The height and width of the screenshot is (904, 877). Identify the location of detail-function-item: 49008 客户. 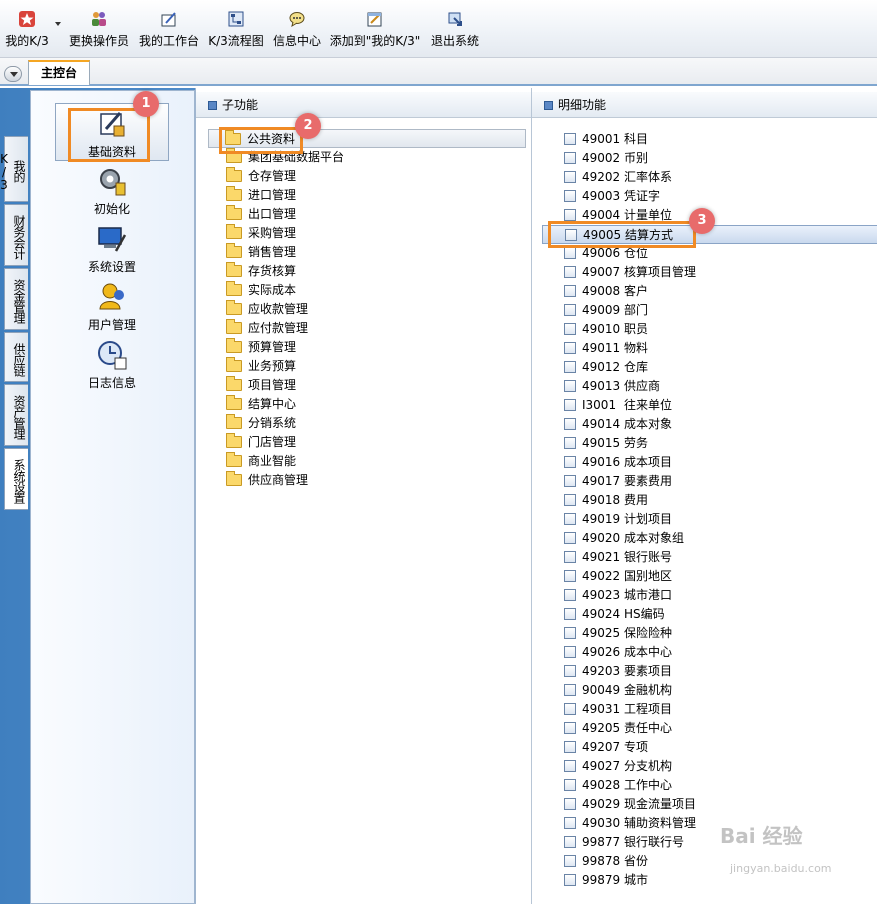
(606, 291).